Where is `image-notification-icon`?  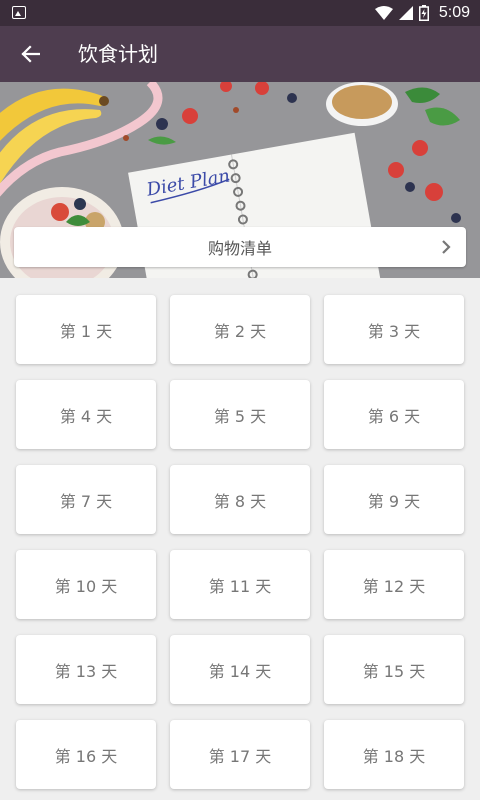 image-notification-icon is located at coordinates (19, 12).